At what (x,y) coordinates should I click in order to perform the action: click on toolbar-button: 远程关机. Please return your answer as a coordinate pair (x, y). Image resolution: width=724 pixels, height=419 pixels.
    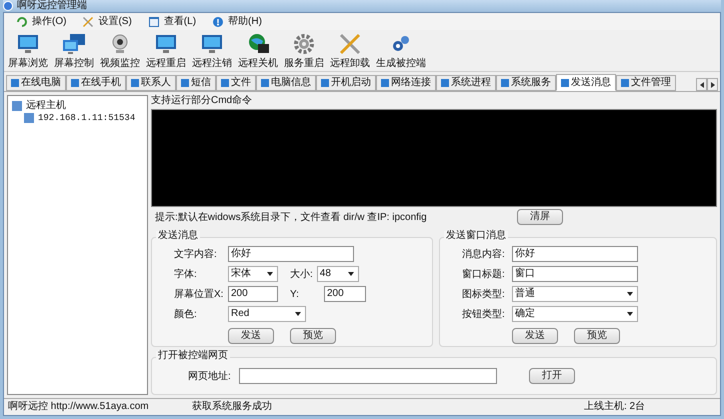
    Looking at the image, I should click on (258, 50).